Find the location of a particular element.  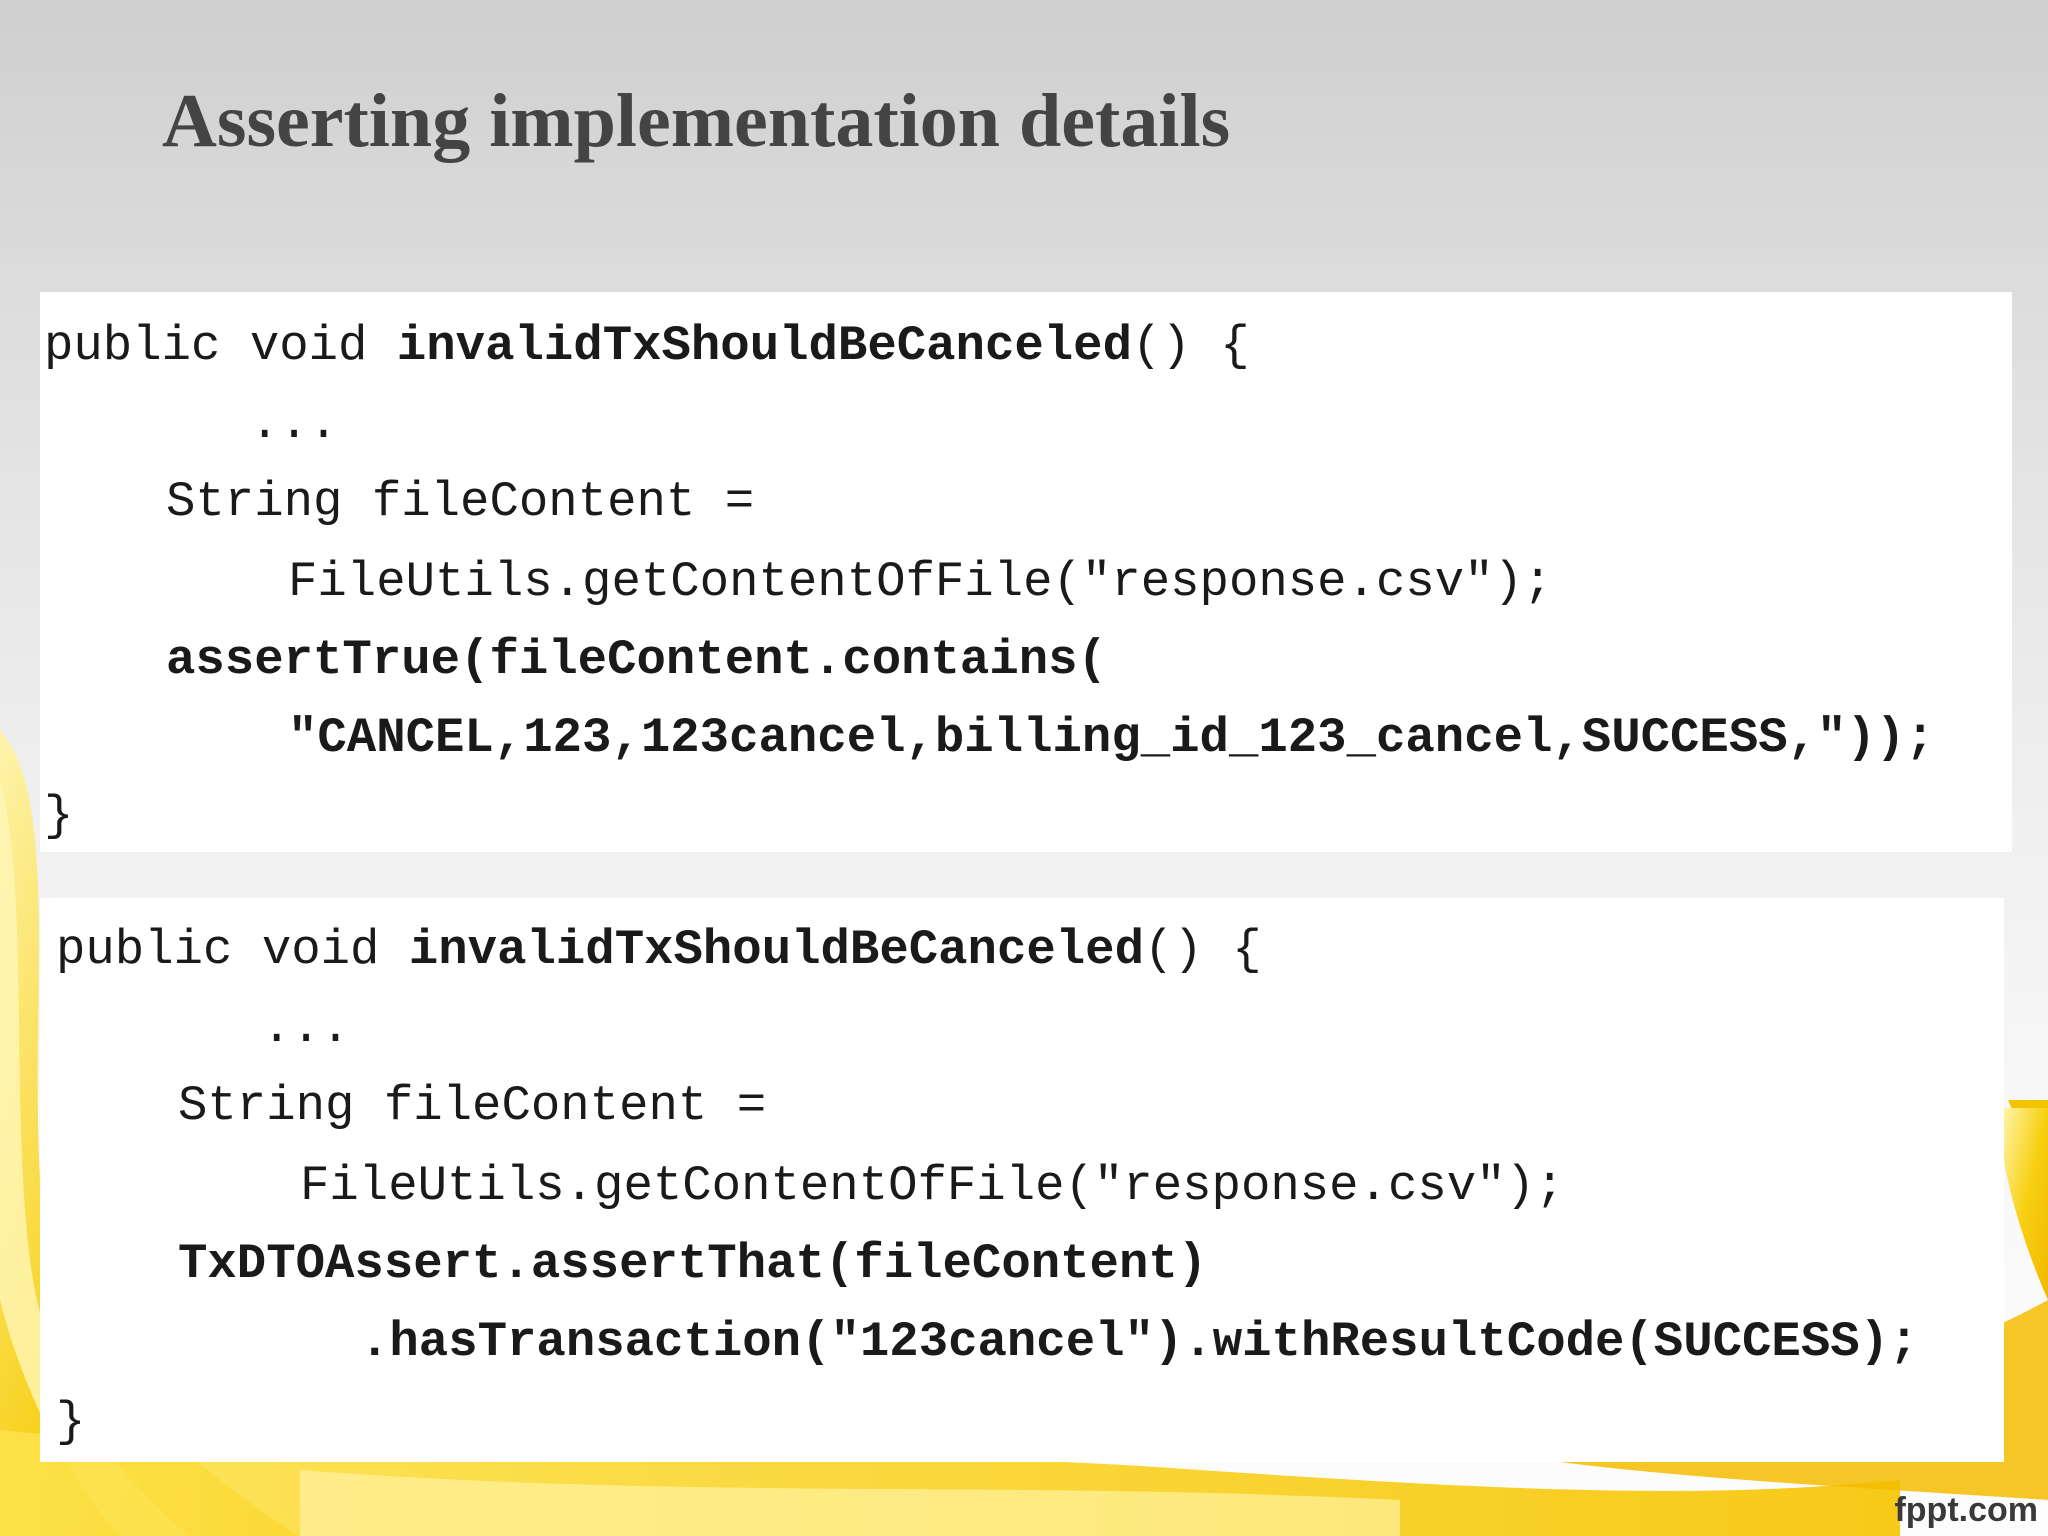

brand-watermark: fppt.com is located at coordinates (1966, 1510).